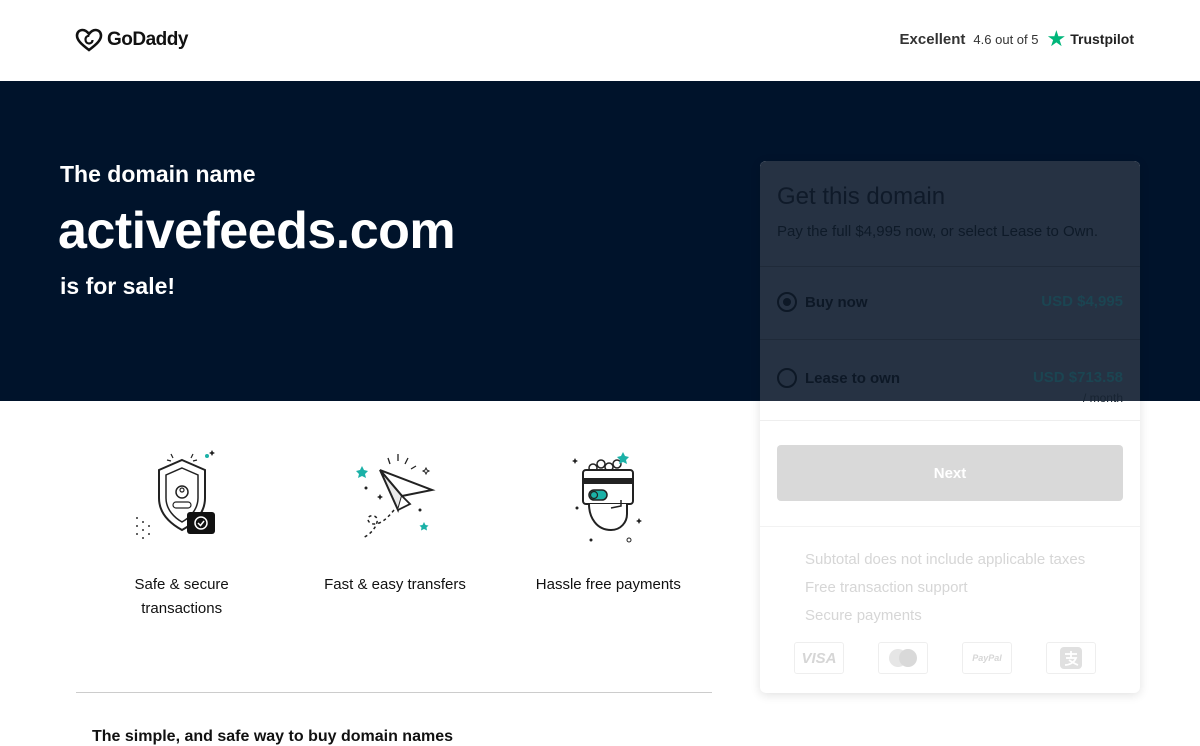  What do you see at coordinates (608, 497) in the screenshot?
I see `card-hand-icon` at bounding box center [608, 497].